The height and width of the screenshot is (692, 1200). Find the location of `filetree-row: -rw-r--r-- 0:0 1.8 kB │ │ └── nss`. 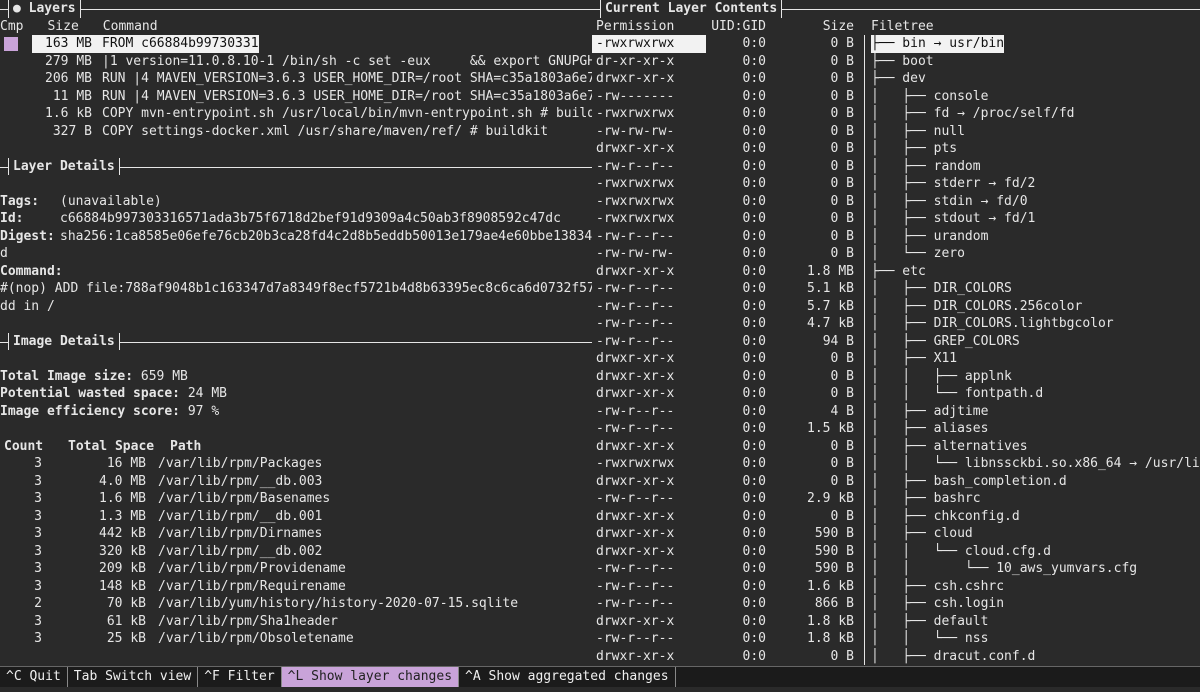

filetree-row: -rw-r--r-- 0:0 1.8 kB │ │ └── nss is located at coordinates (896, 639).